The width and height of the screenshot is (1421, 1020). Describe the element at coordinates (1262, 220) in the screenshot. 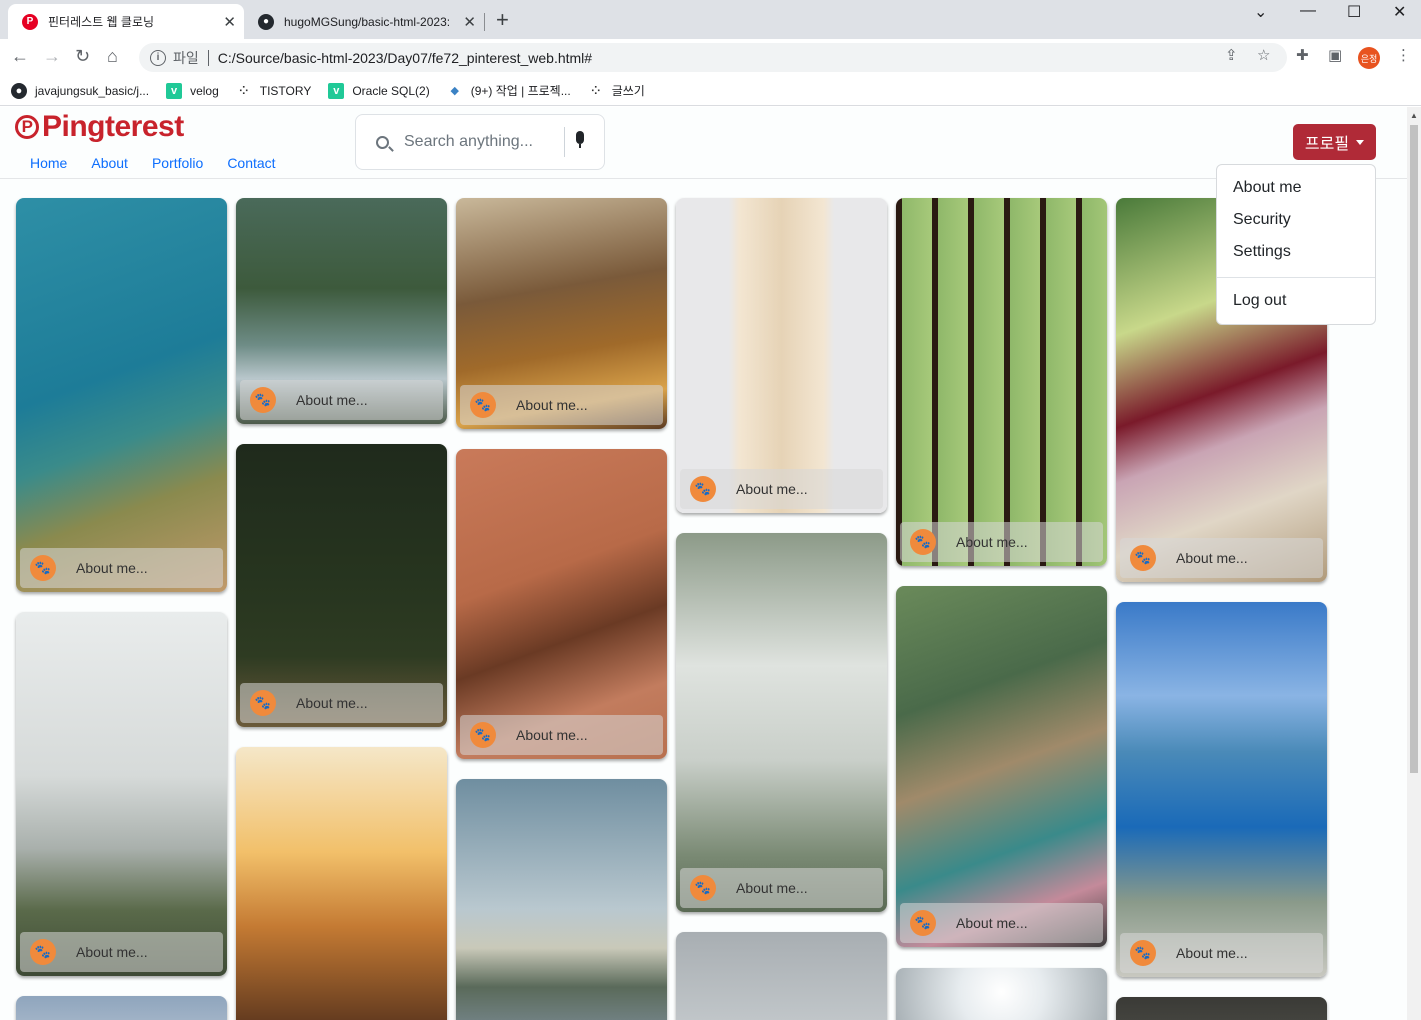

I see `dropdown-item-security: Security` at that location.